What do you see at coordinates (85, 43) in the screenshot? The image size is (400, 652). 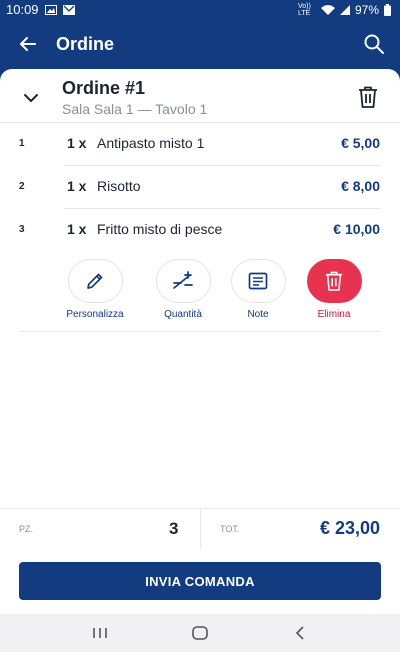 I see `page-title: Ordine` at bounding box center [85, 43].